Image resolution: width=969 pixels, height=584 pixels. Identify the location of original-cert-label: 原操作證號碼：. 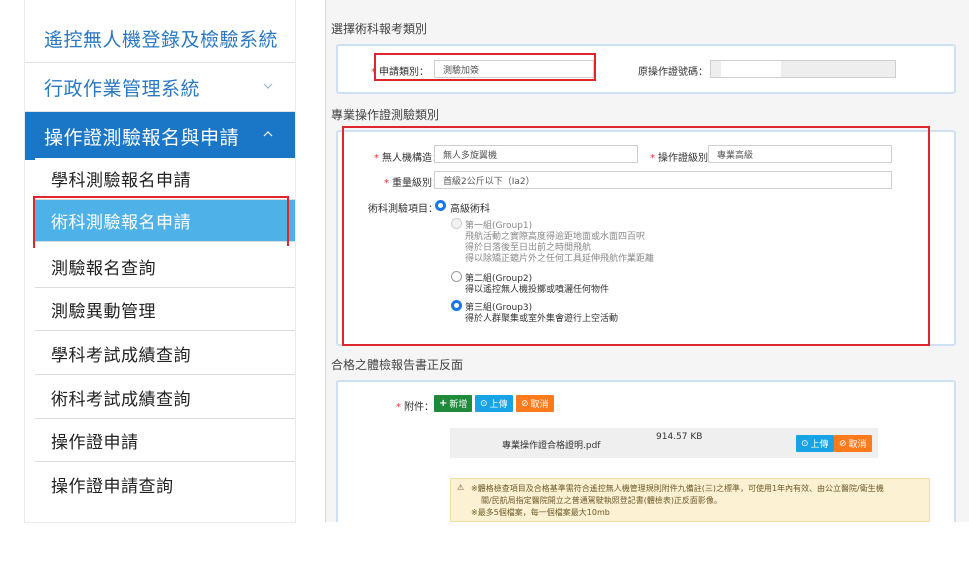
(673, 72).